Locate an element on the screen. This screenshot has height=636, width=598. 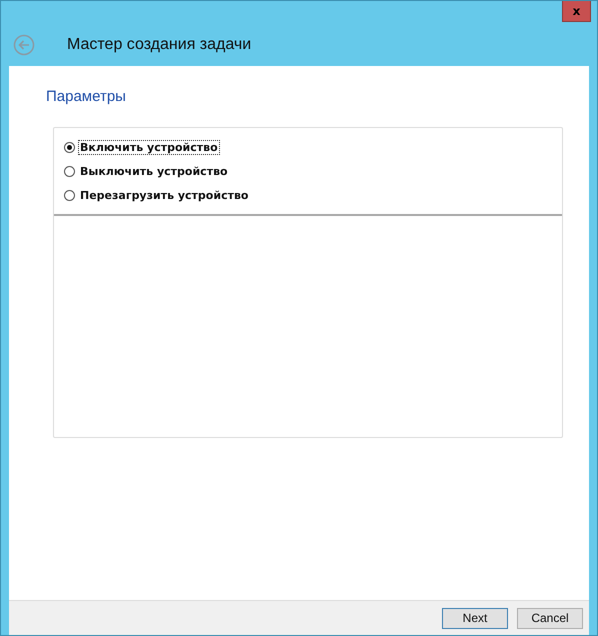
window-title: Мастер создания задачи is located at coordinates (159, 45).